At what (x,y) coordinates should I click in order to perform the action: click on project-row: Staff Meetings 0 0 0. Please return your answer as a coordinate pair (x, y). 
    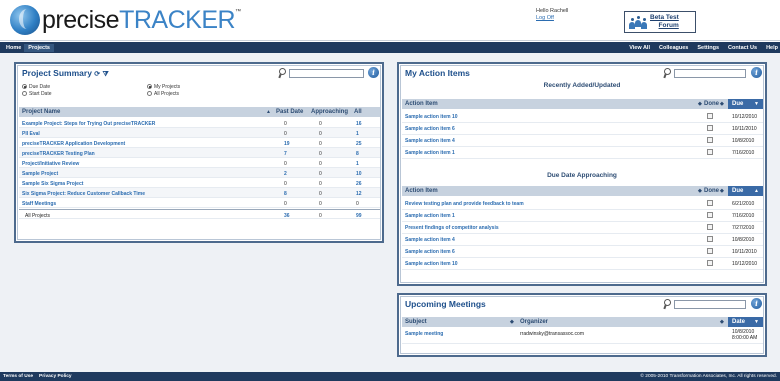
    Looking at the image, I should click on (199, 203).